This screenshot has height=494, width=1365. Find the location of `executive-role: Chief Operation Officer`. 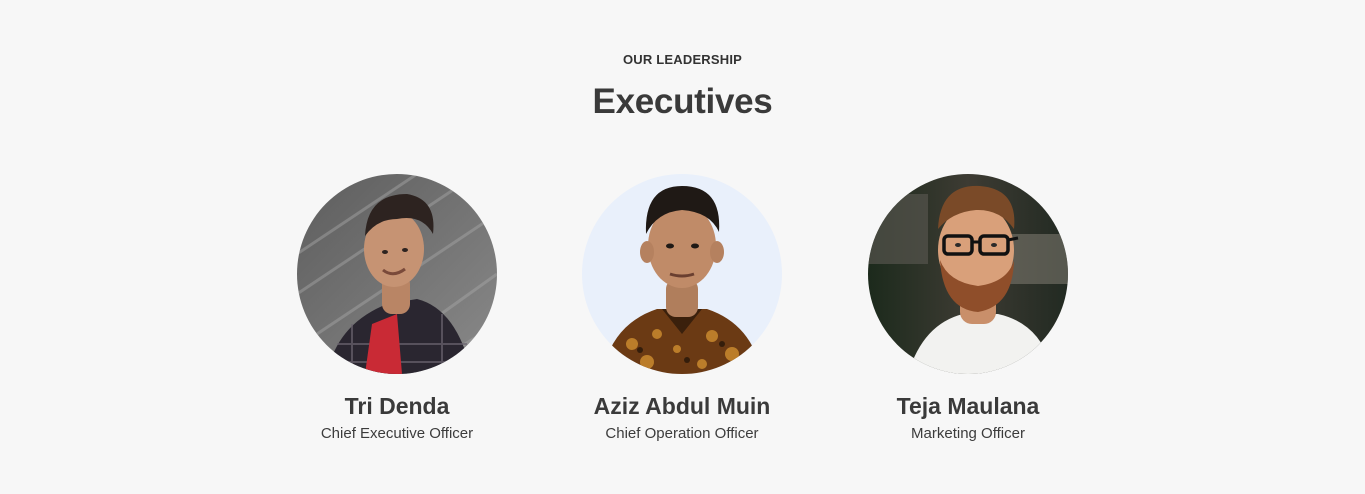

executive-role: Chief Operation Officer is located at coordinates (682, 433).